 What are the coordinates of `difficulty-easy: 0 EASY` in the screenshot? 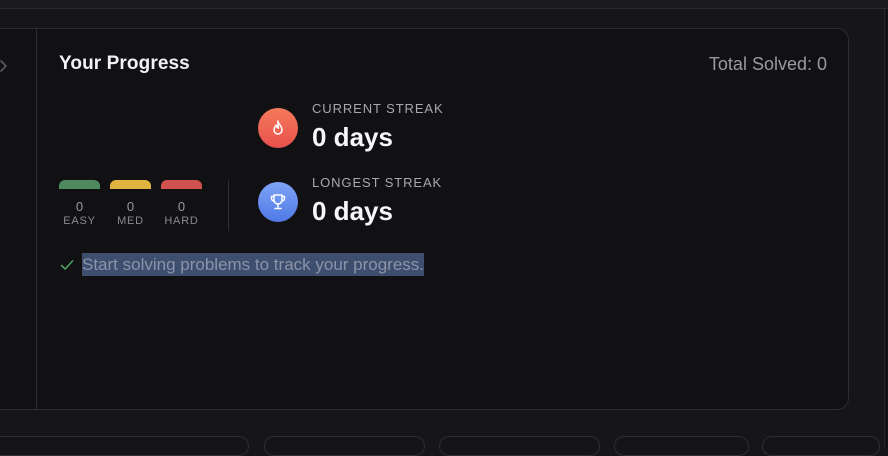 It's located at (79, 204).